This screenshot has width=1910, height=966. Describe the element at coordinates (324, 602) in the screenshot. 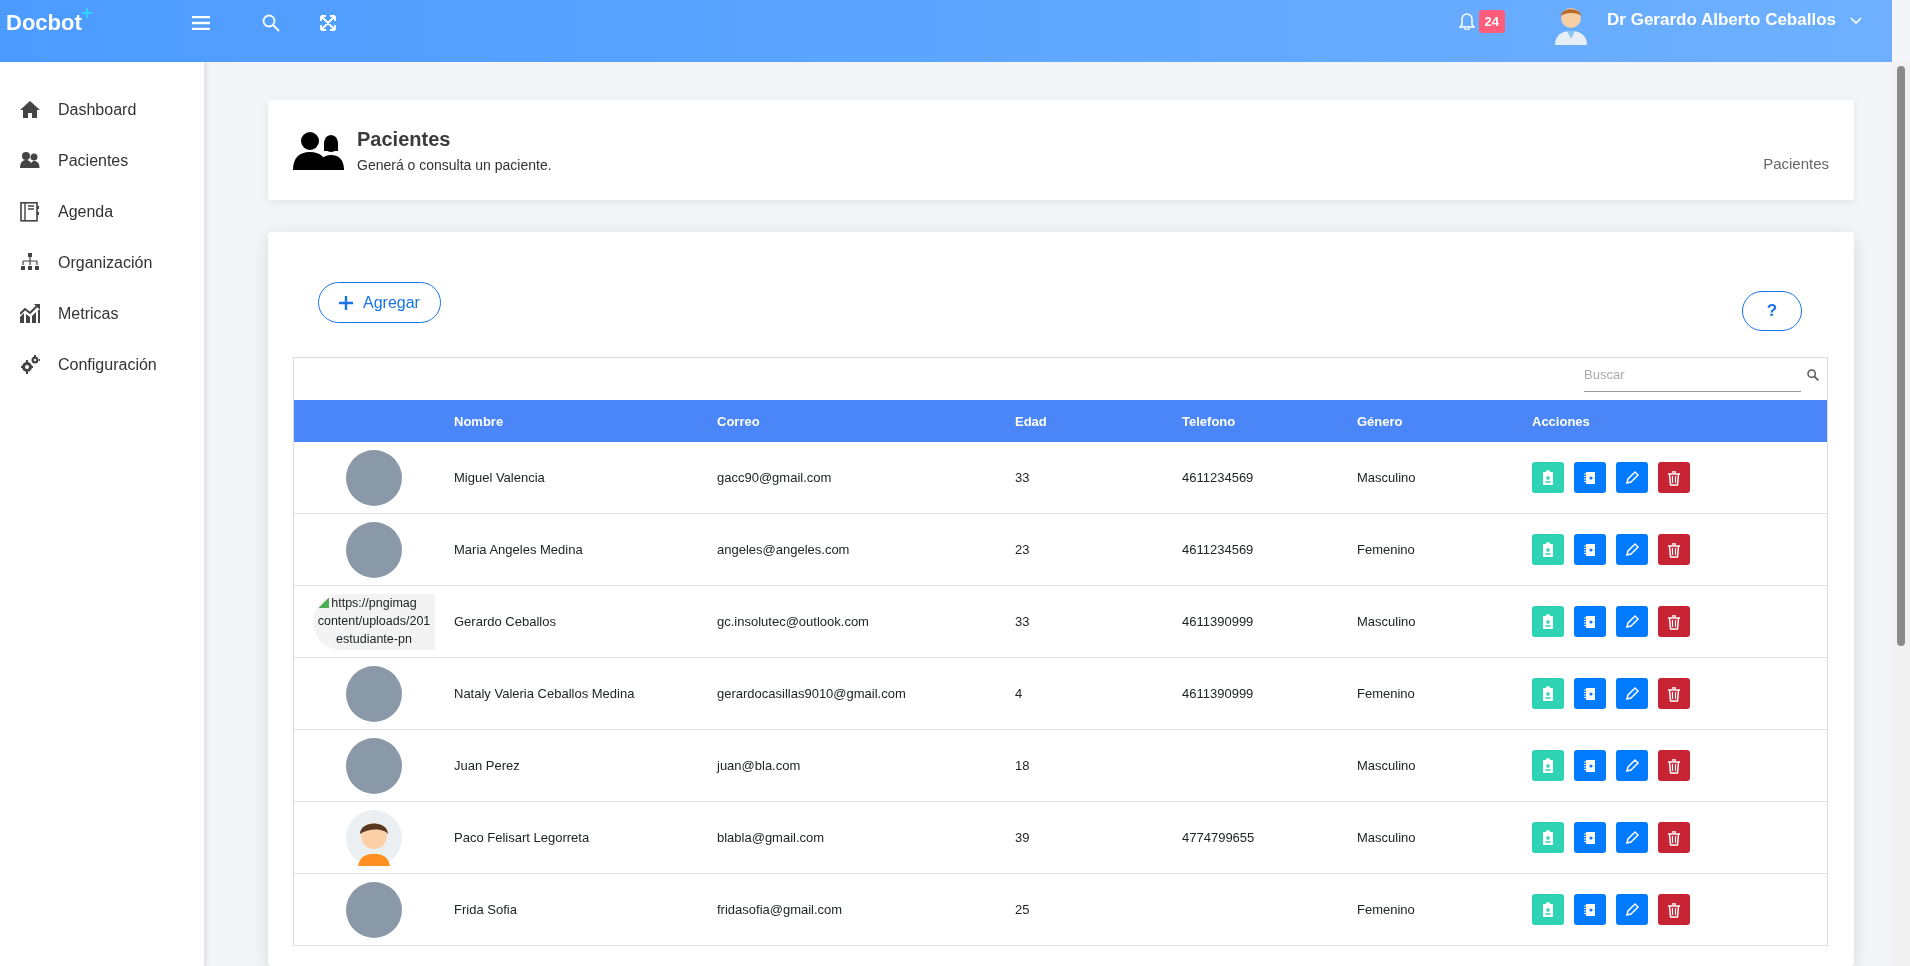

I see `broken-image-icon` at that location.